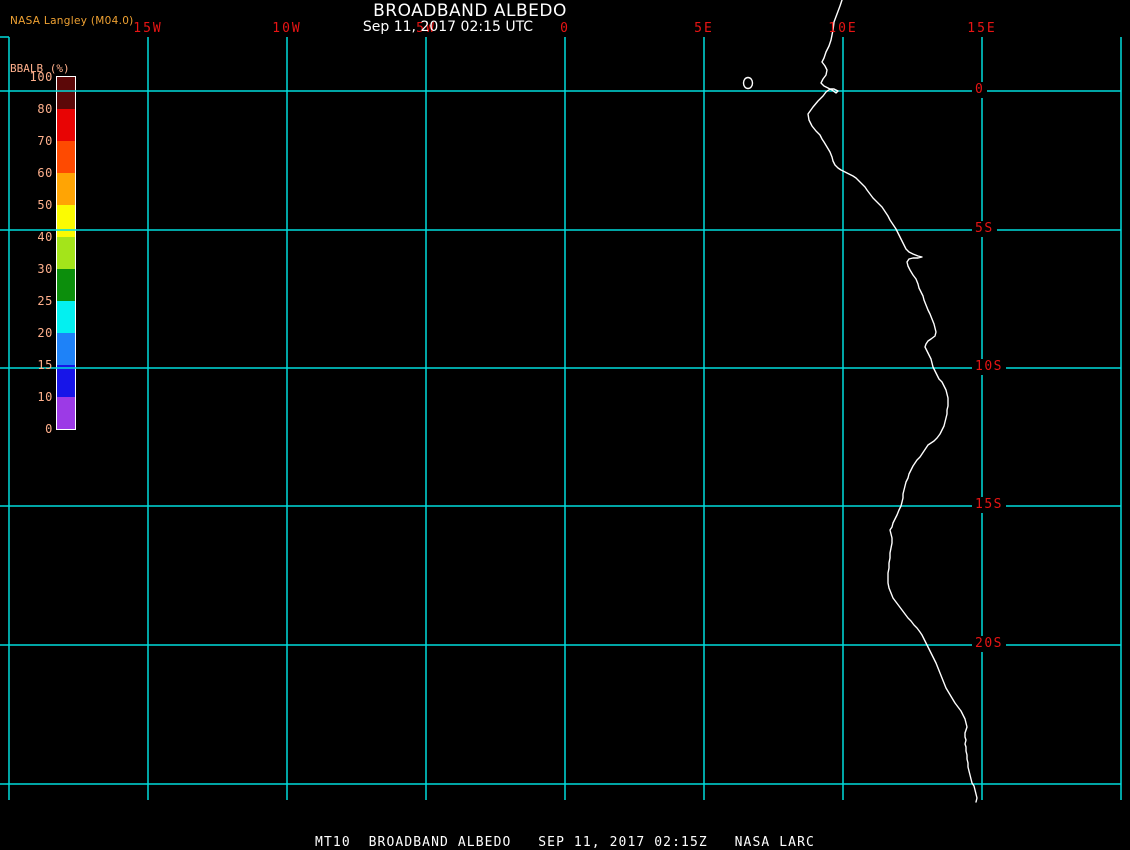 This screenshot has width=1130, height=850. I want to click on legend-tick-10: 10, so click(45, 397).